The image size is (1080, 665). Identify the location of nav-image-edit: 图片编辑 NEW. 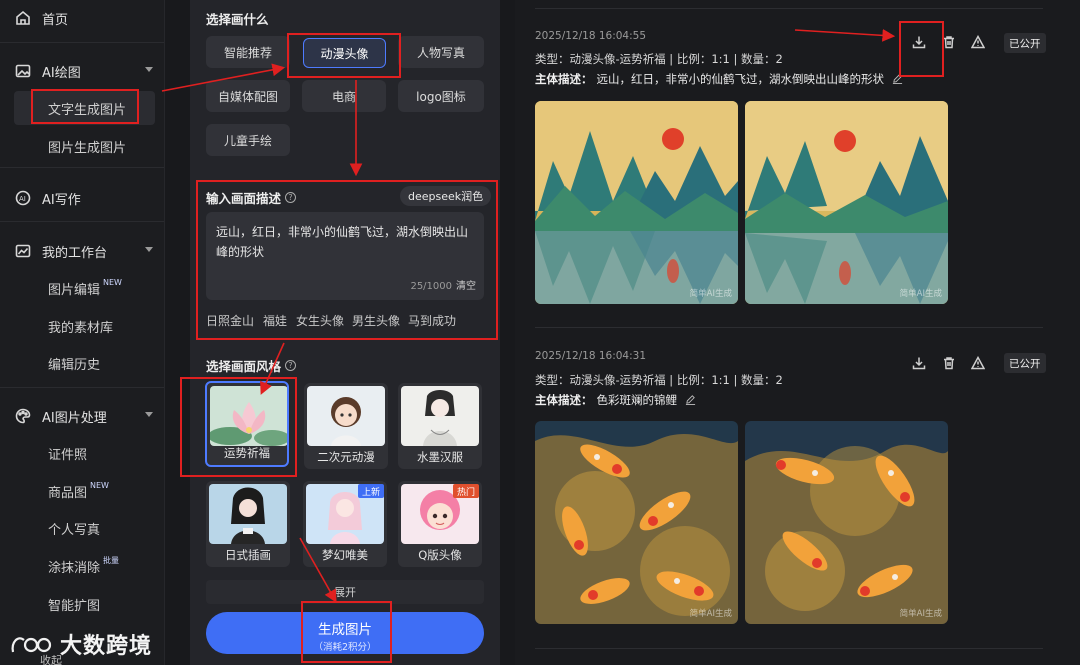
(85, 288).